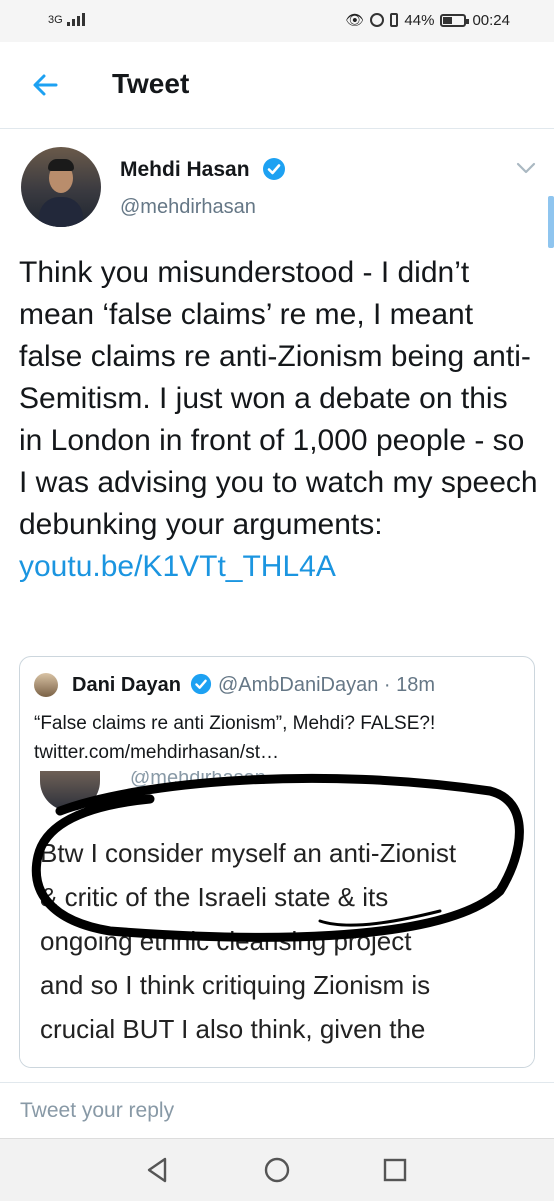 The image size is (554, 1201). I want to click on status-bar: 3G 👁︎ 44% 00:24, so click(277, 21).